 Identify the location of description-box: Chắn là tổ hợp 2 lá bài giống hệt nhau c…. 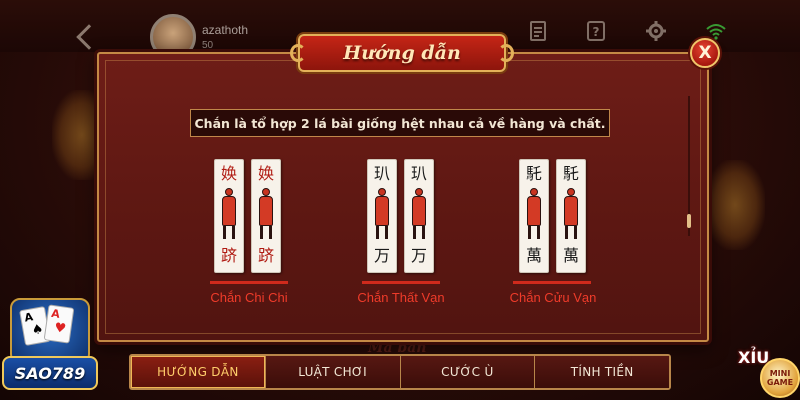
(400, 123).